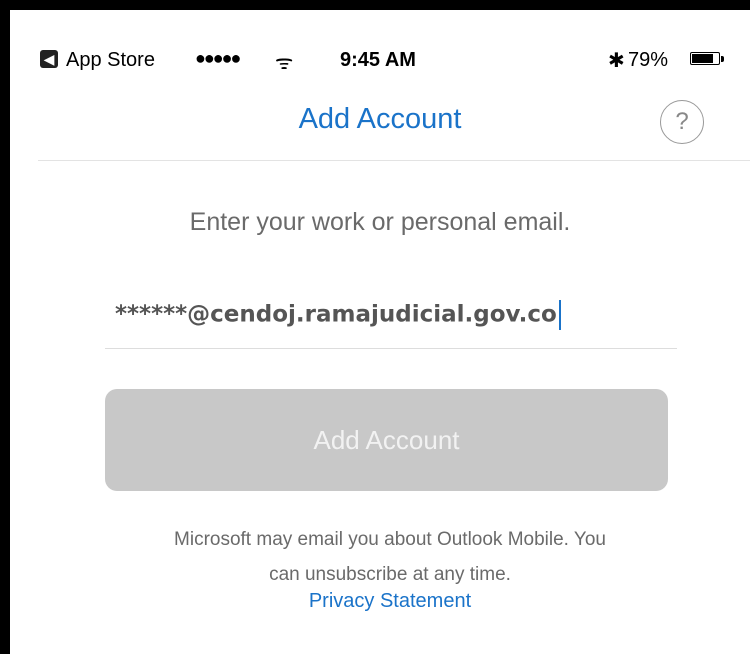  What do you see at coordinates (394, 160) in the screenshot?
I see `nav-divider` at bounding box center [394, 160].